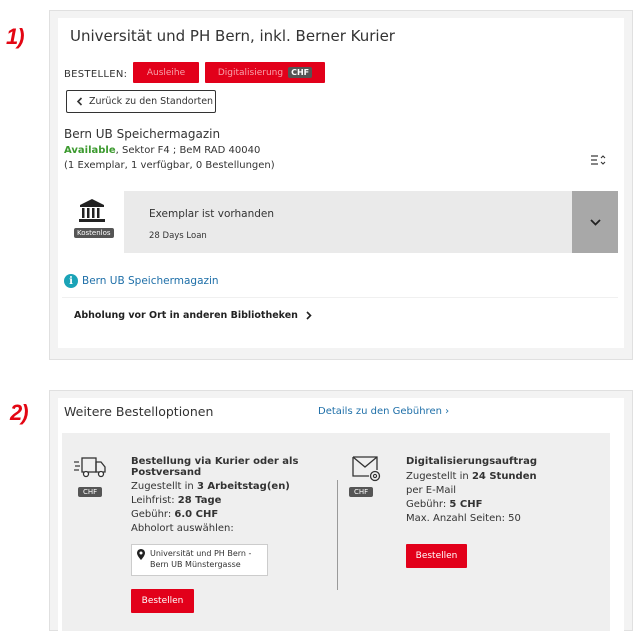  I want to click on shelf-location: , Sektor F4 ; BeM RAD 40040, so click(188, 150).